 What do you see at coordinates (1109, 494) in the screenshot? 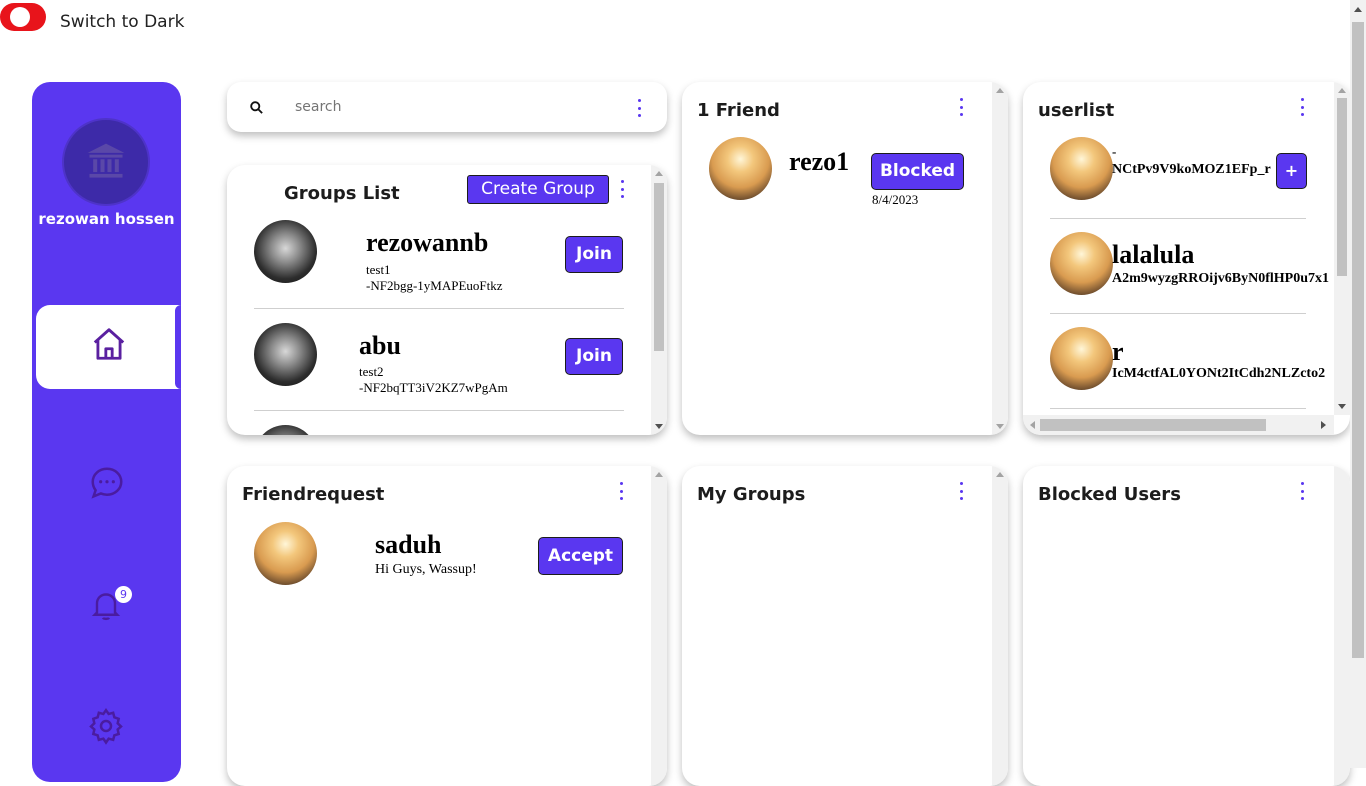
I see `blocked-users-title: Blocked Users` at bounding box center [1109, 494].